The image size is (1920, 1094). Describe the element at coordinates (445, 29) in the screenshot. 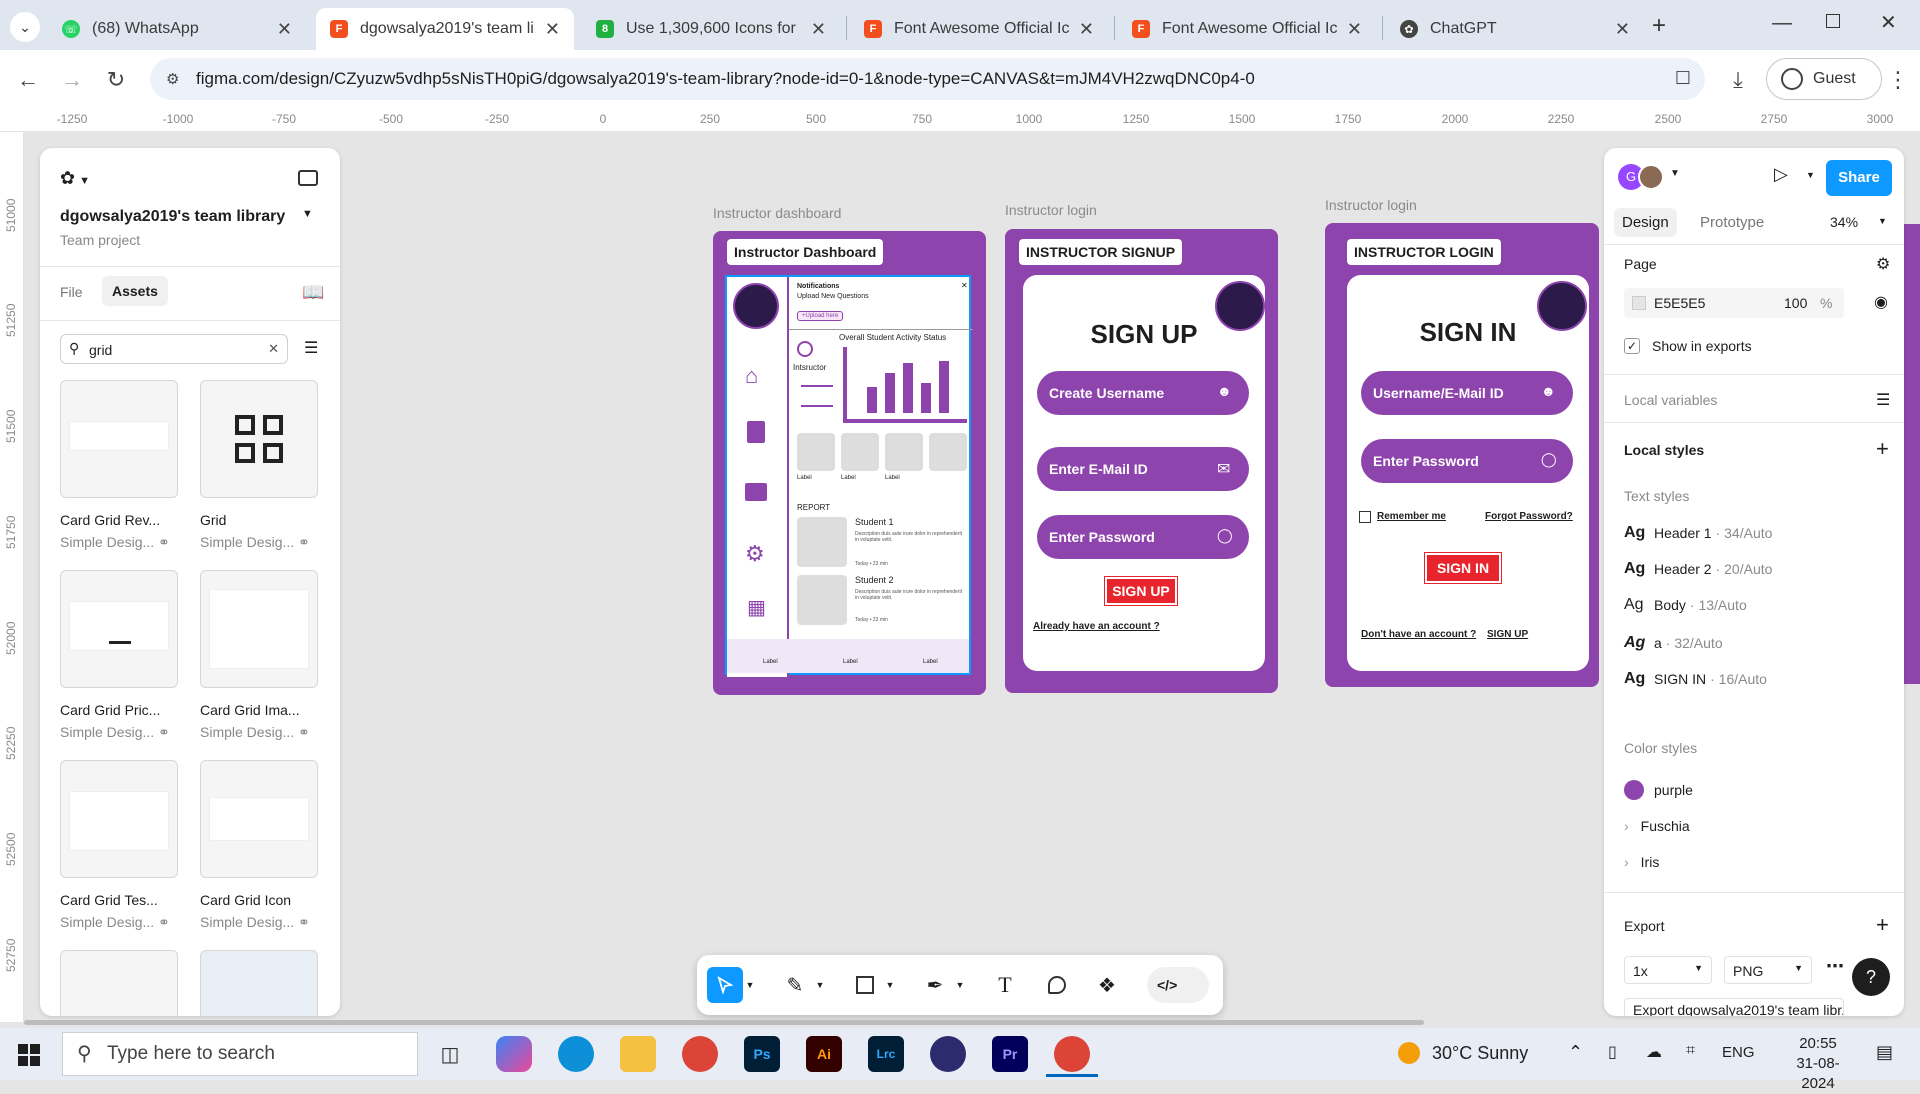

I see `tab-figma: F dgowsalya2019's team libr ✕` at that location.